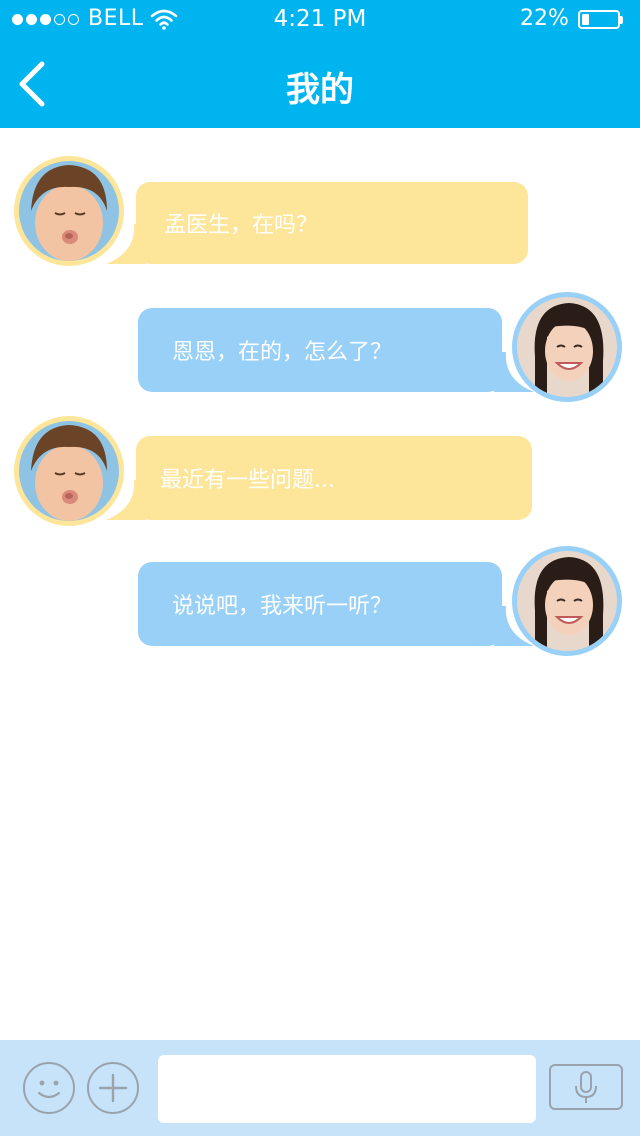  I want to click on message-bubble-outgoing: 恩恩，在的，怎么了？, so click(320, 350).